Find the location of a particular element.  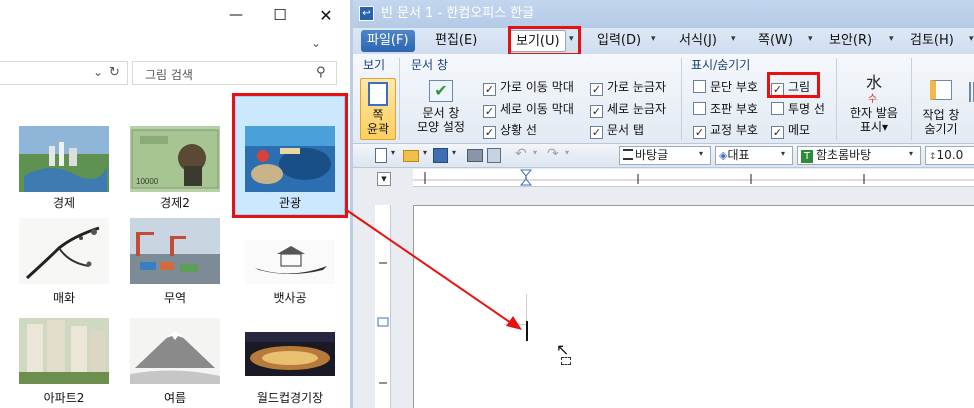

checkbox-memo: ✓ 메모 is located at coordinates (790, 130).